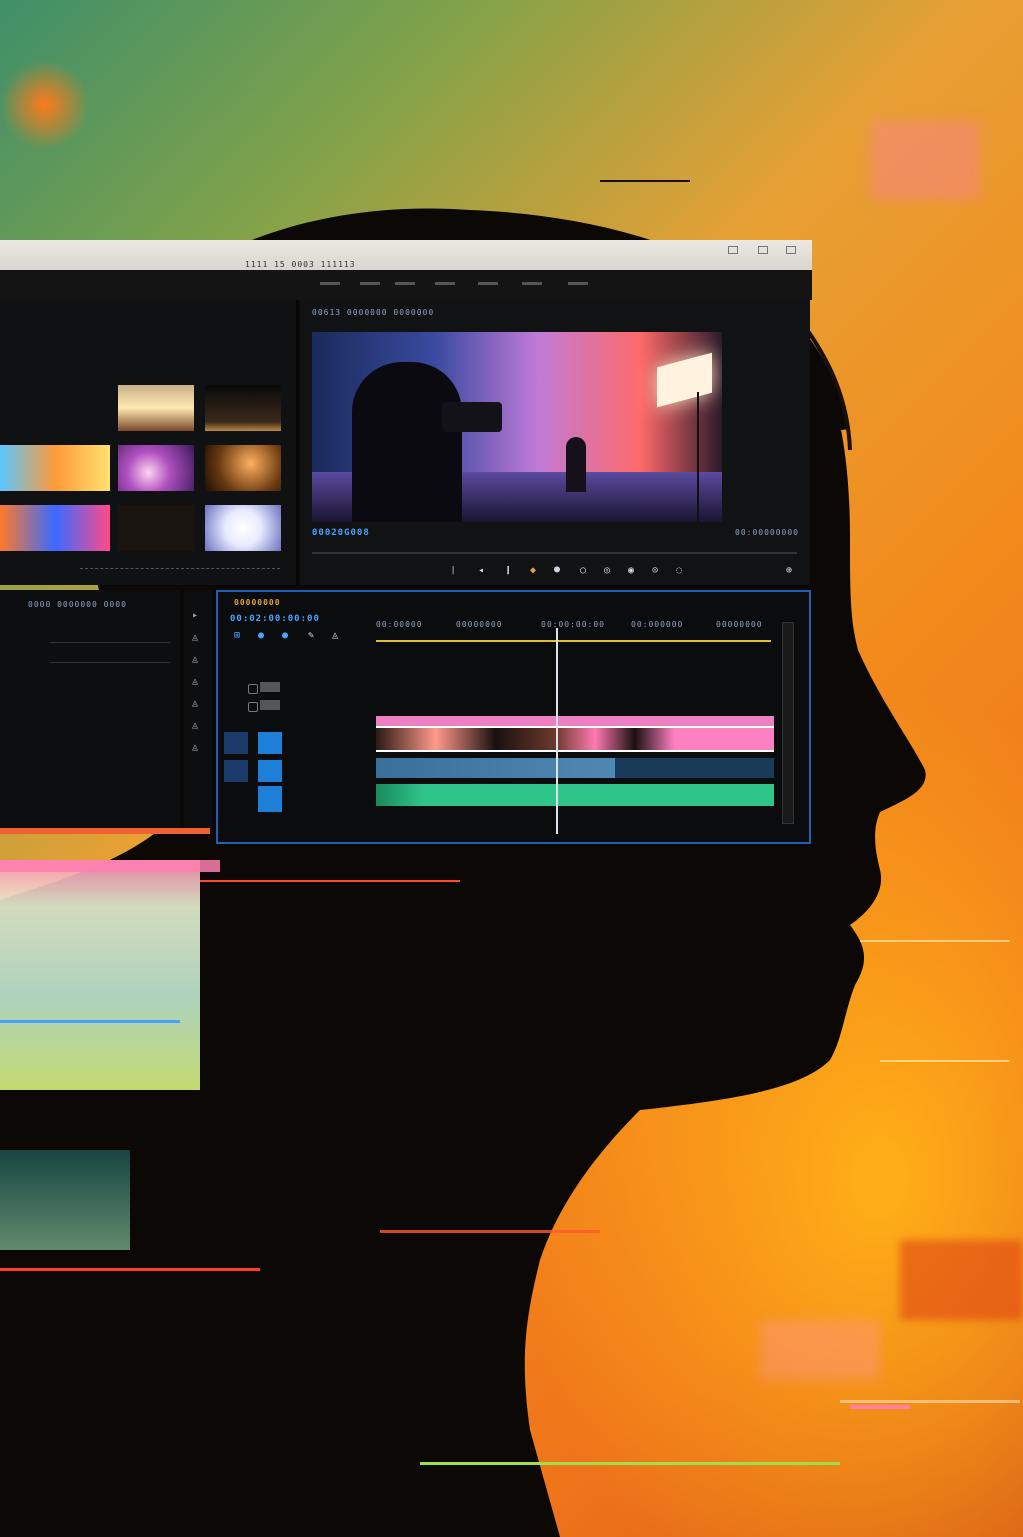 The width and height of the screenshot is (1023, 1537). I want to click on hand-tool-icon: ◬, so click(195, 747).